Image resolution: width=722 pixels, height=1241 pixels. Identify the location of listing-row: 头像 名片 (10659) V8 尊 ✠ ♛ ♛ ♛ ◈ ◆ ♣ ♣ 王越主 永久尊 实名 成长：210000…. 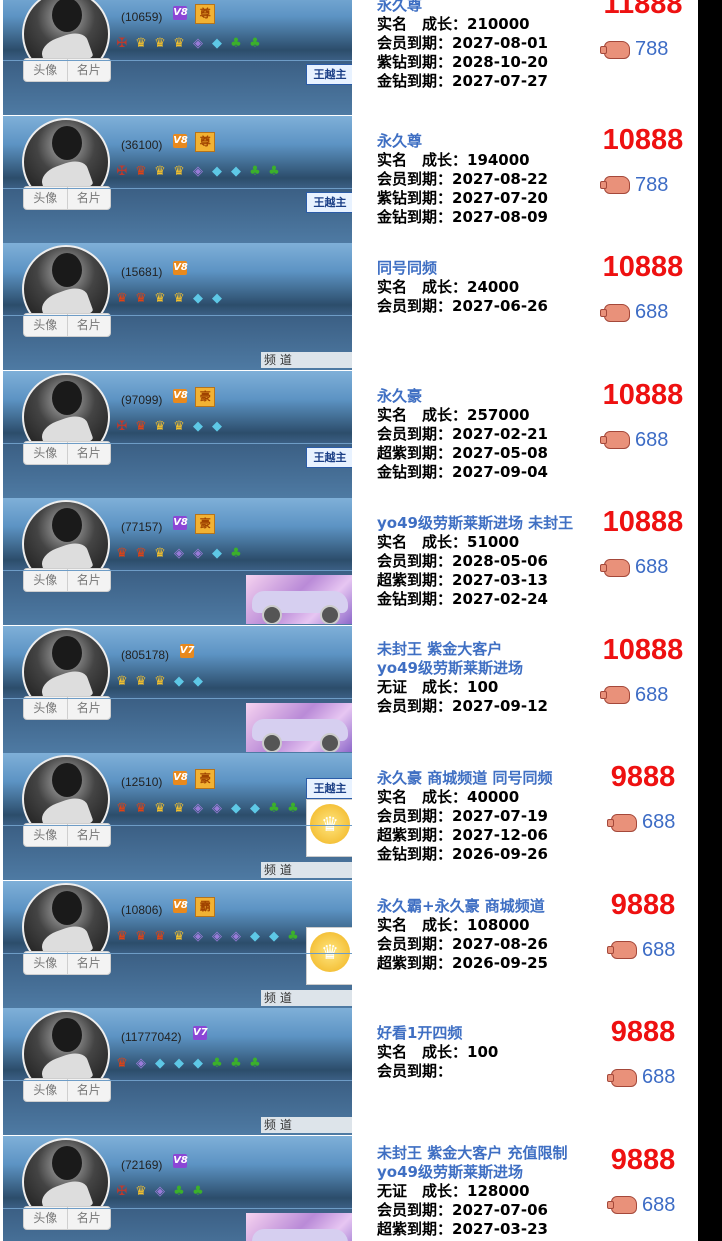
(349, 58).